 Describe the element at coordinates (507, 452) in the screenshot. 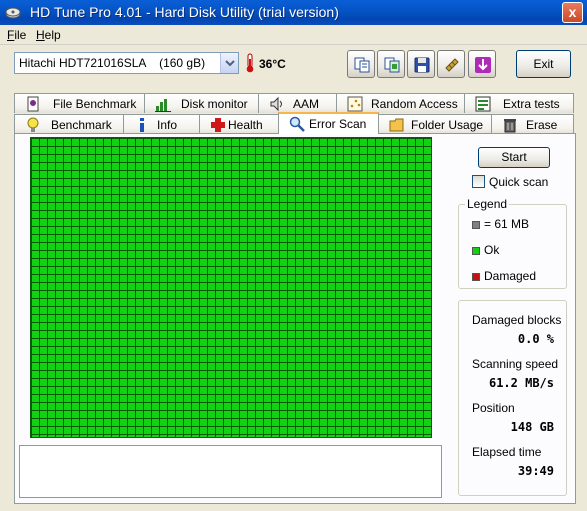

I see `elapsed-time-label: Elapsed time` at that location.